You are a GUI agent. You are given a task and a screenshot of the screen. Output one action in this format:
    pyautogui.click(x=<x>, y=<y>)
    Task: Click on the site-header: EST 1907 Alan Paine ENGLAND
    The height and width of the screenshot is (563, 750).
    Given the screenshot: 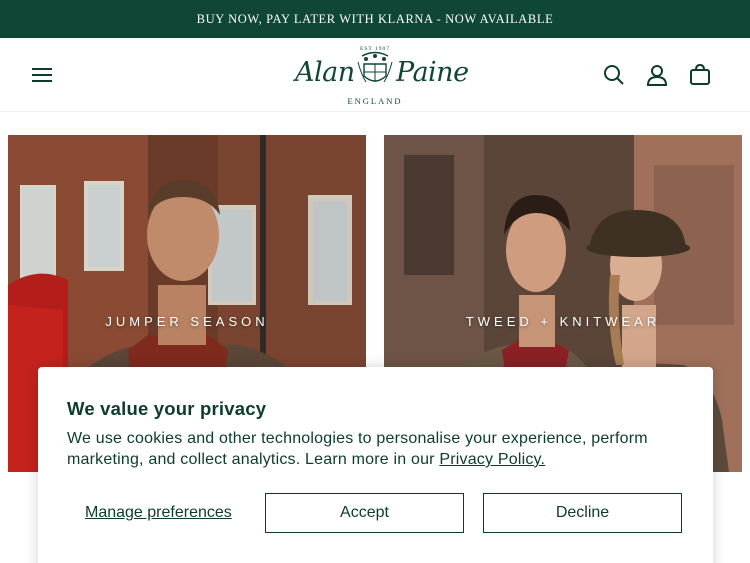 What is the action you would take?
    pyautogui.click(x=375, y=75)
    